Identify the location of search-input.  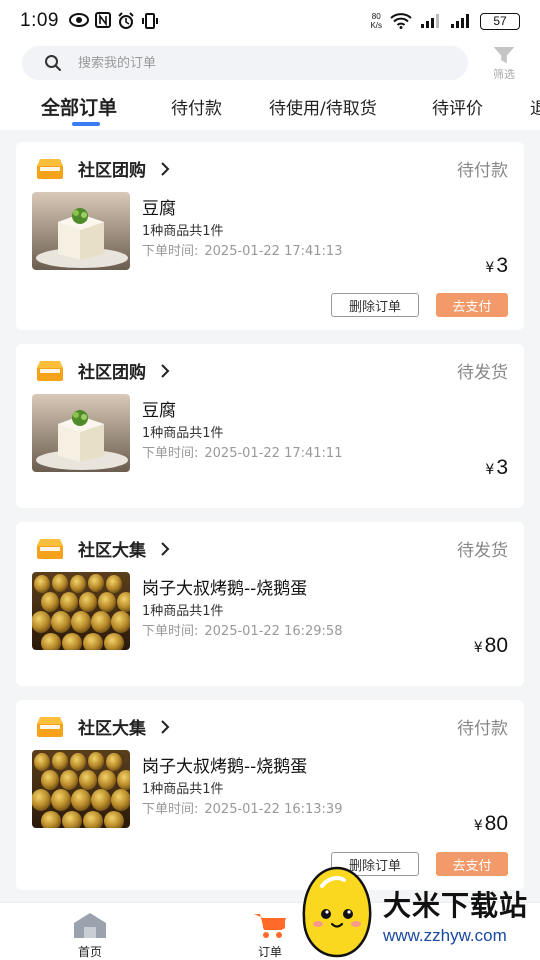
(228, 63).